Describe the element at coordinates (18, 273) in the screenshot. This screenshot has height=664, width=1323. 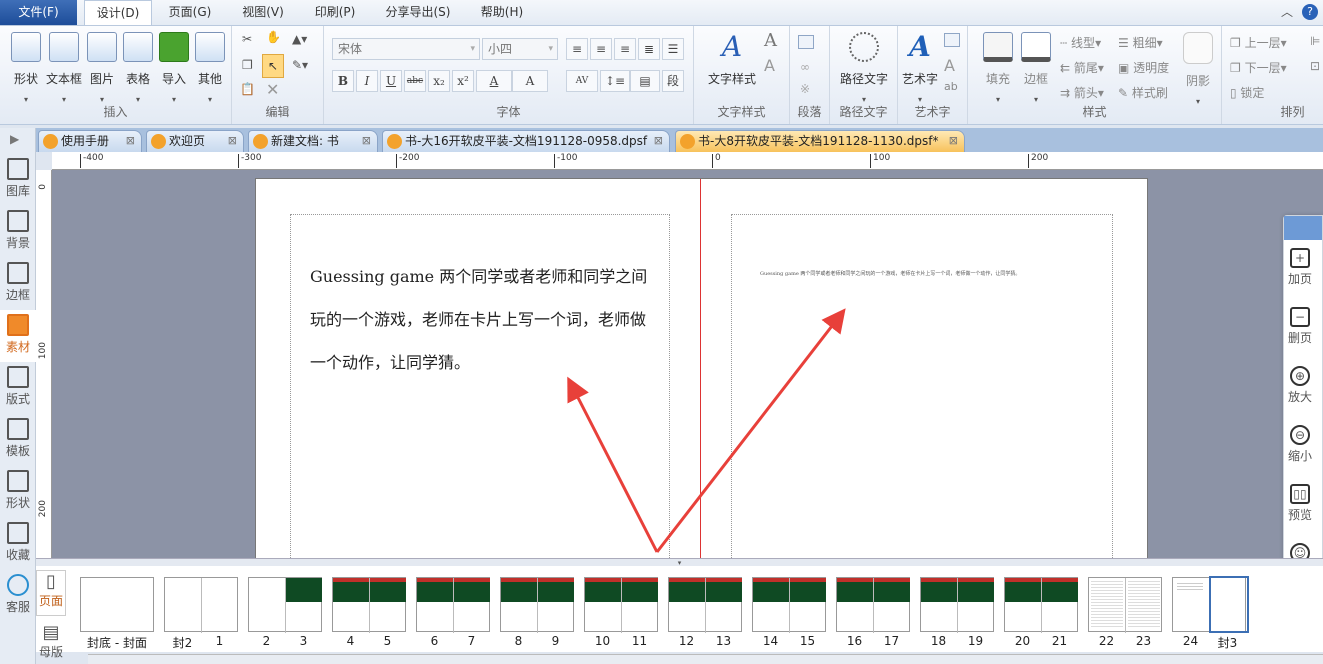
I see `border-icon` at that location.